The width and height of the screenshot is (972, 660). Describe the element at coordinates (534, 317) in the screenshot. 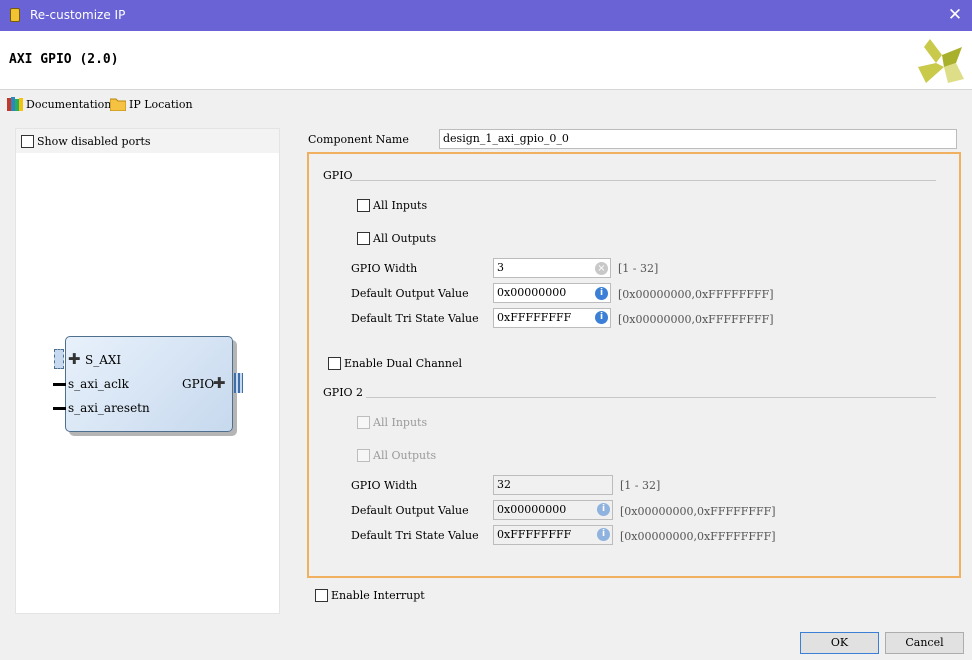

I see `gpio-tri-state-value: 0xFFFFFFFF` at that location.